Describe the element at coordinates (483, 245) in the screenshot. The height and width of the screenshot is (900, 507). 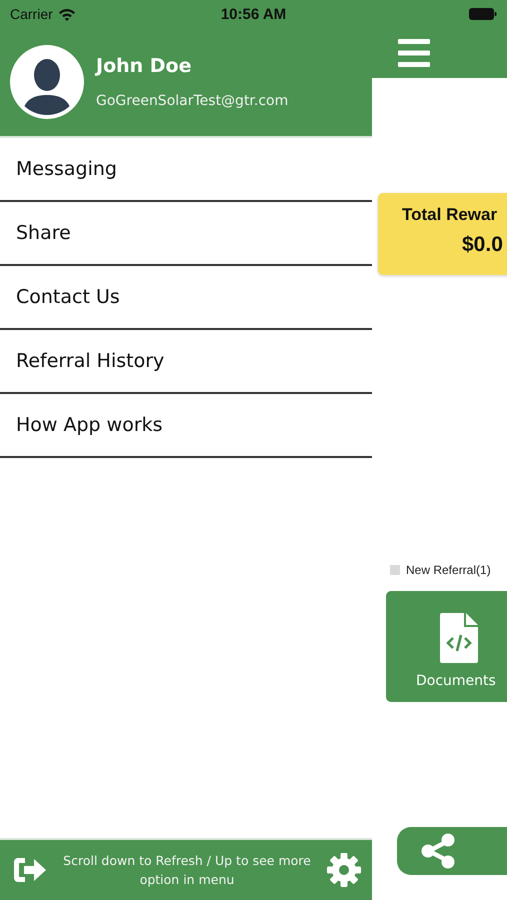
I see `rewards-amount: $0.0` at that location.